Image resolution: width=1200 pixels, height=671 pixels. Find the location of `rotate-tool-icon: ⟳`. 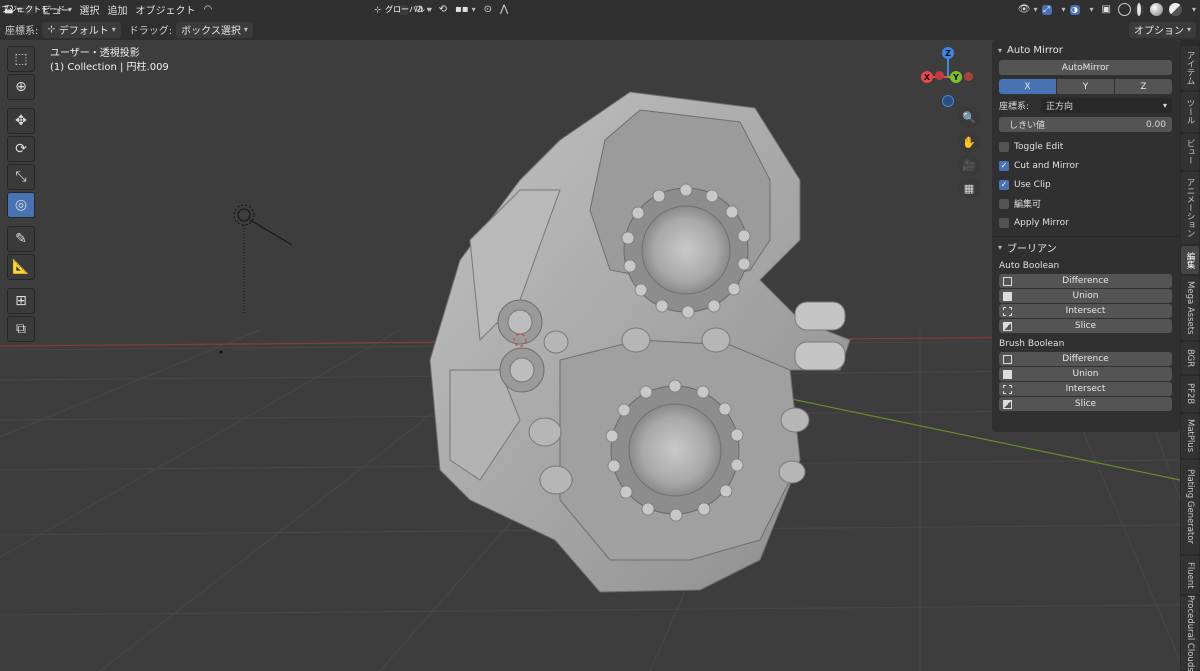

rotate-tool-icon: ⟳ is located at coordinates (21, 149).